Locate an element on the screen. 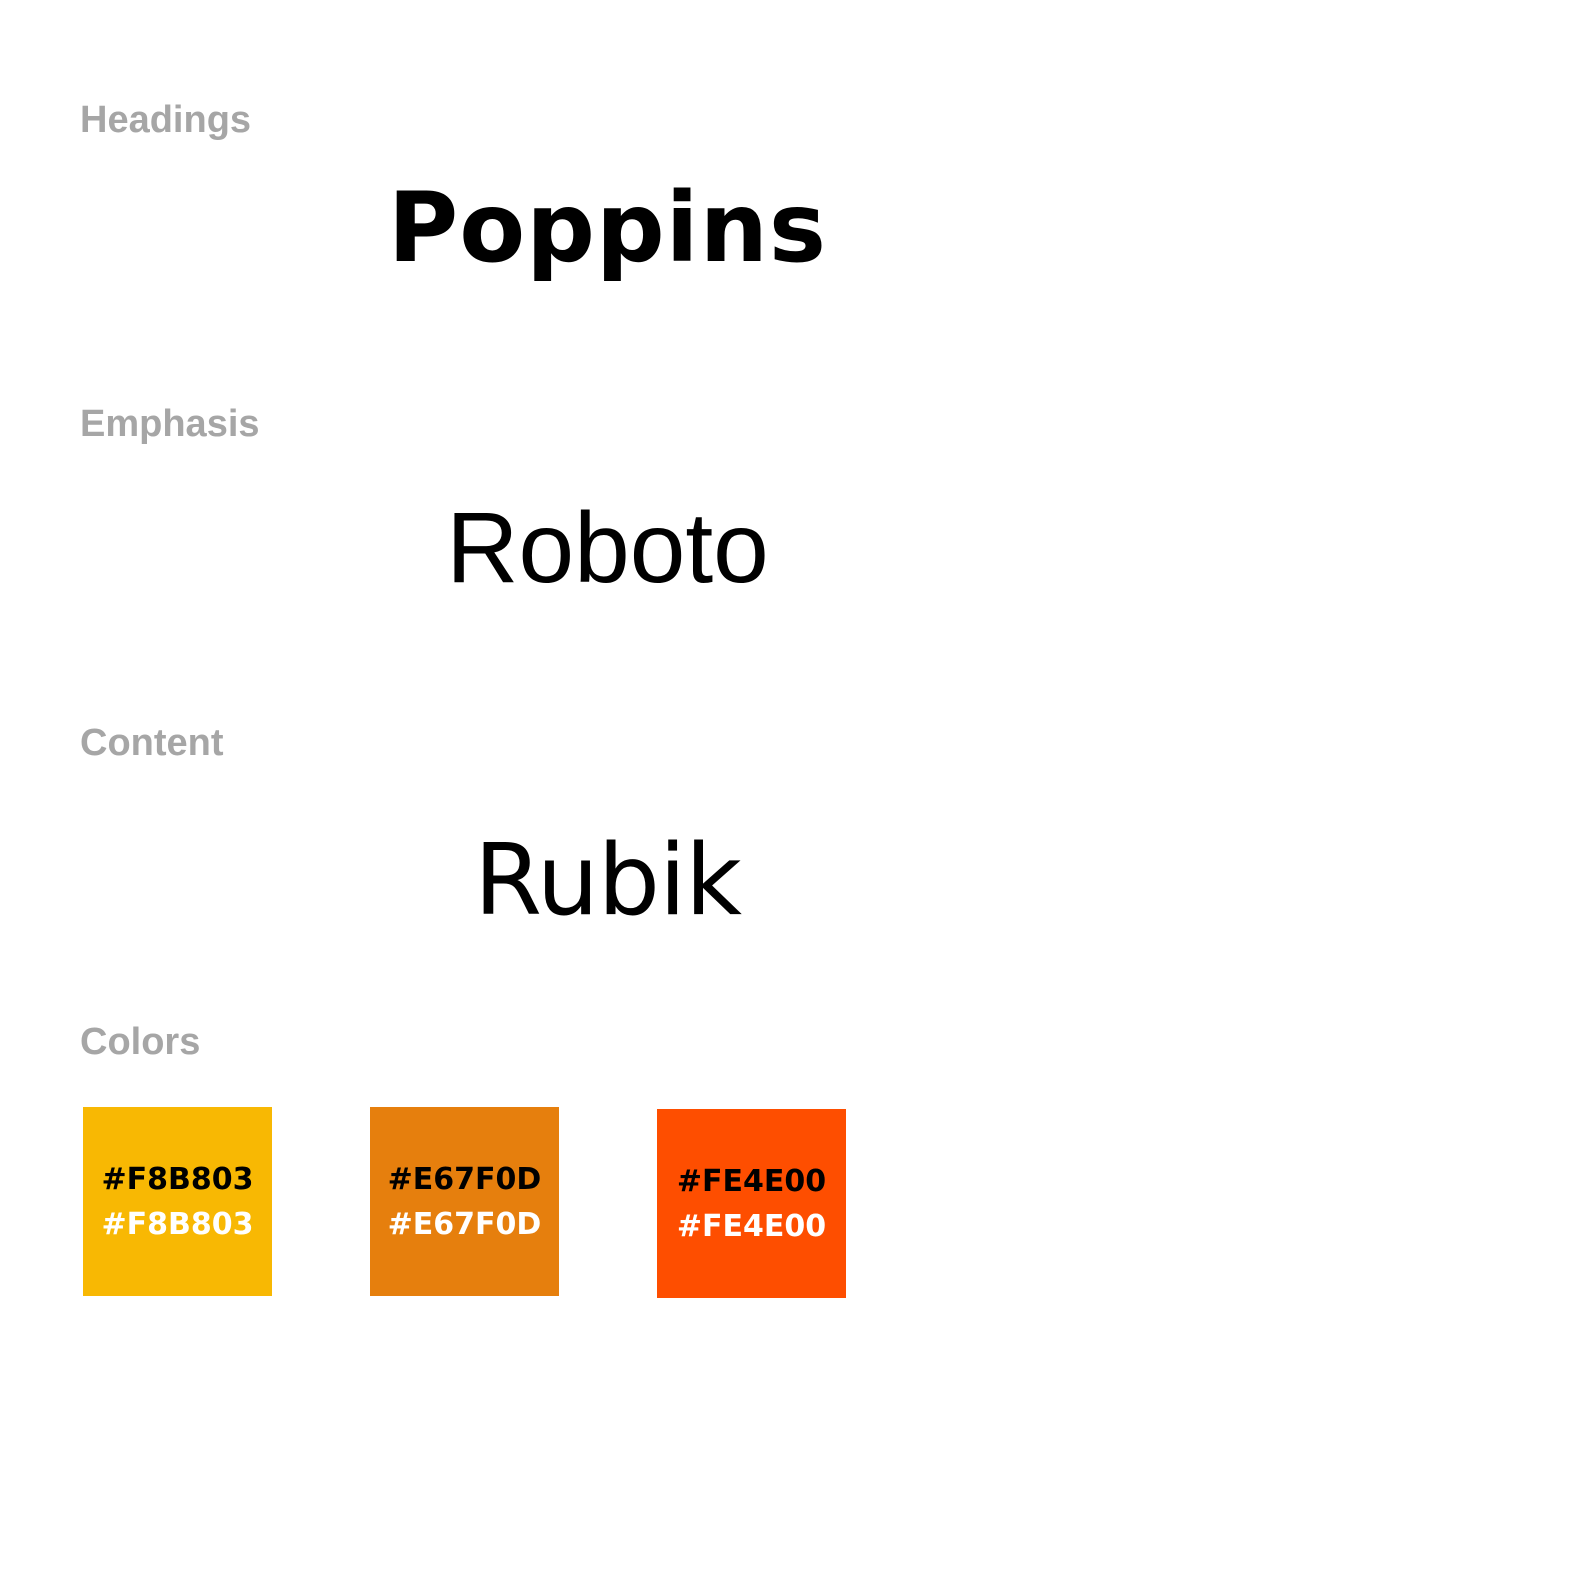  swatch-hex-dark: #E67F0D is located at coordinates (464, 1179).